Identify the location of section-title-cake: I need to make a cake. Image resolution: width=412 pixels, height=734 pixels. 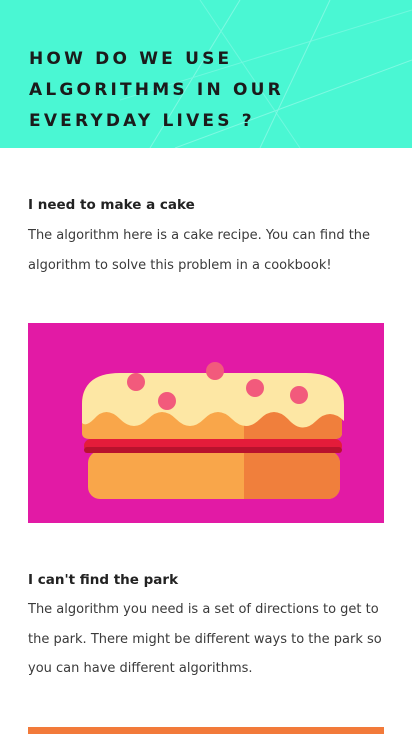
(111, 205).